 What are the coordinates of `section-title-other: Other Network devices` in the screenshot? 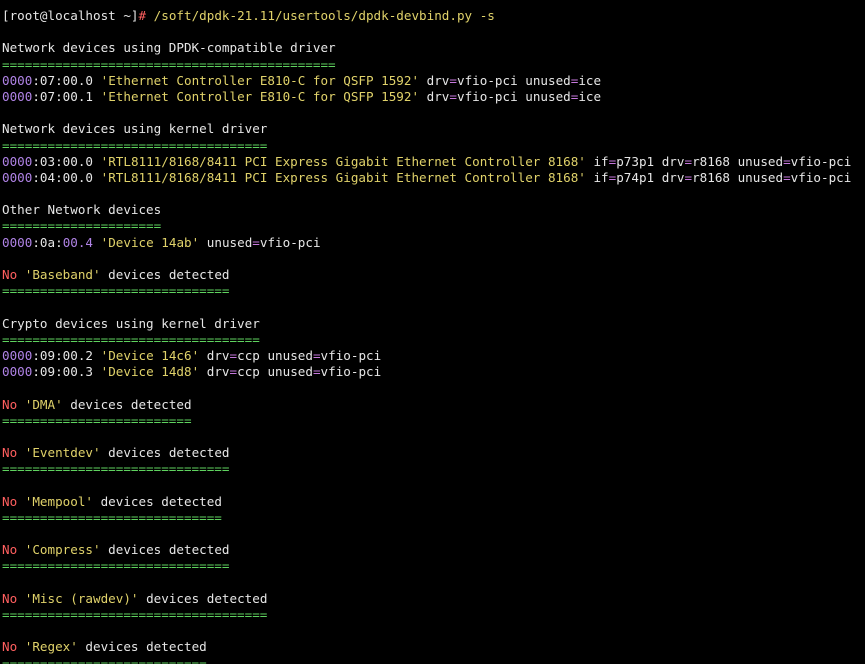 It's located at (82, 210).